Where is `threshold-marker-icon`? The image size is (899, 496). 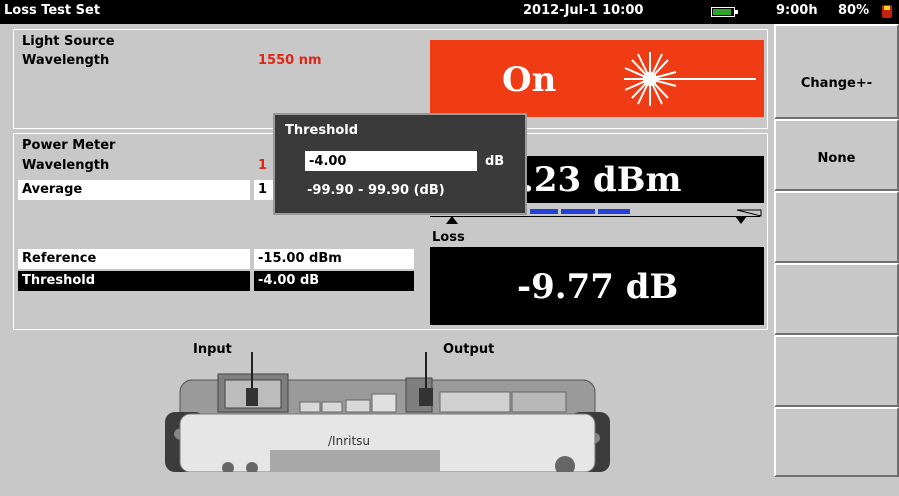
threshold-marker-icon is located at coordinates (748, 216).